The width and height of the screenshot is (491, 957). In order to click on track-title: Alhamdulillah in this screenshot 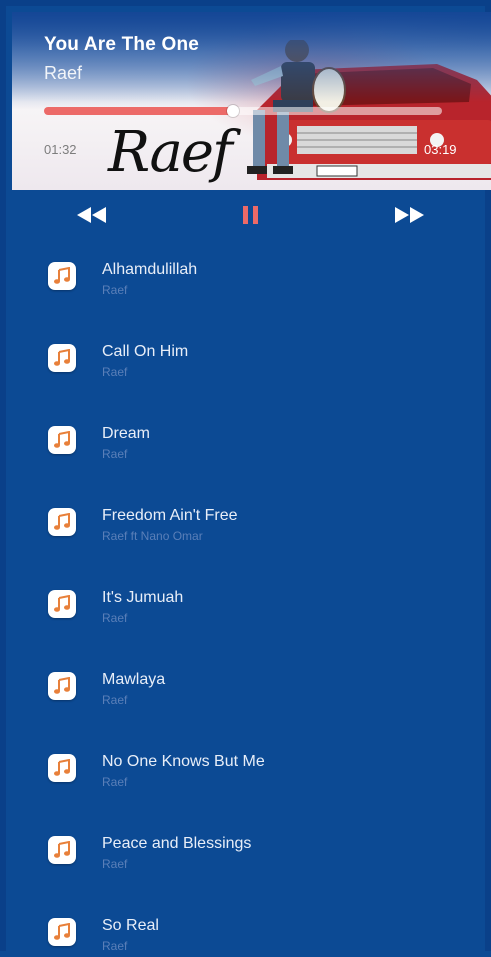, I will do `click(150, 269)`.